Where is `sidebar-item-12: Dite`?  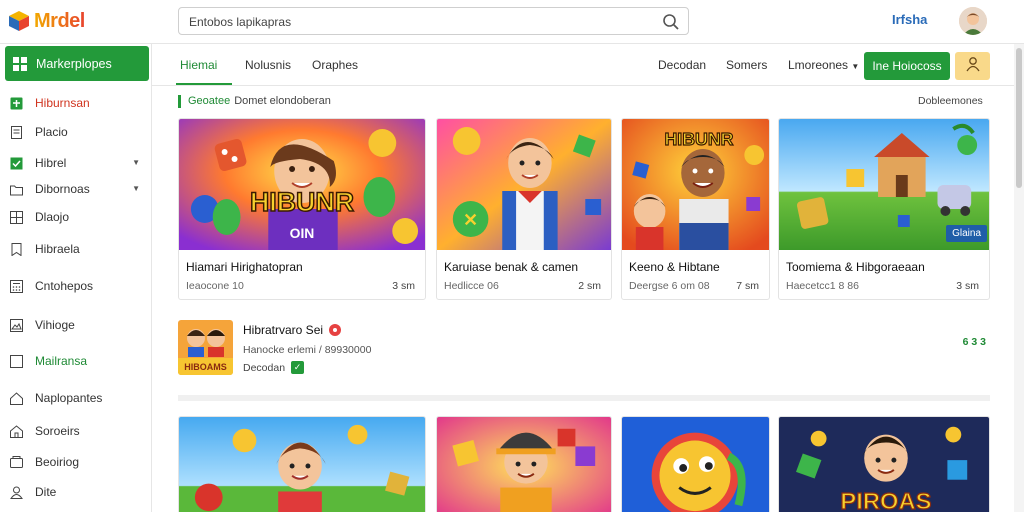 sidebar-item-12: Dite is located at coordinates (78, 492).